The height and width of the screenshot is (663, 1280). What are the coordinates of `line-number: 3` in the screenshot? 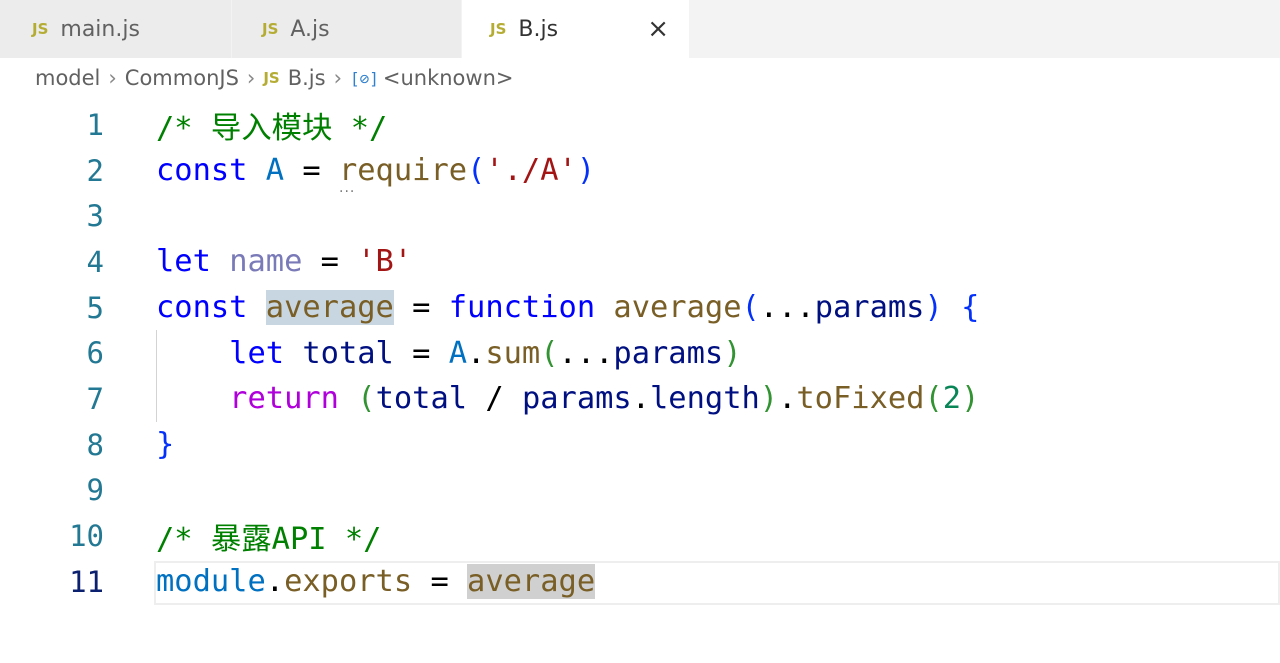 It's located at (95, 216).